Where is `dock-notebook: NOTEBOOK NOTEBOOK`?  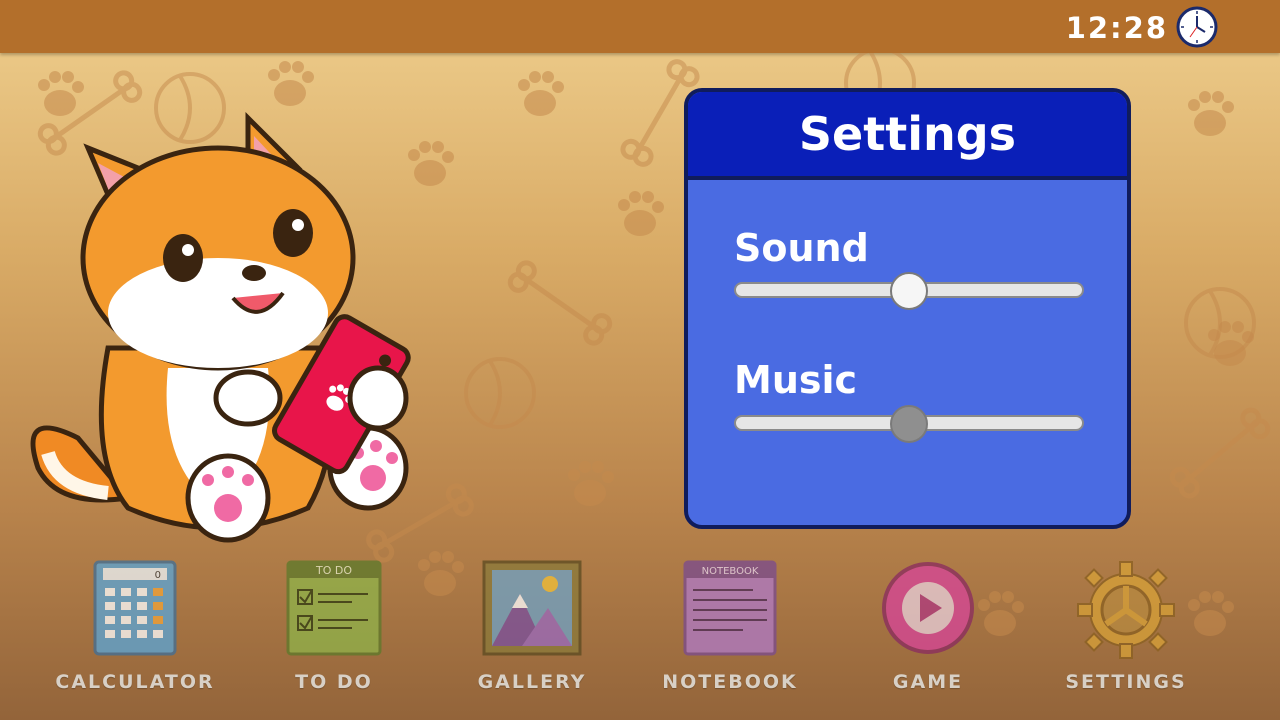 dock-notebook: NOTEBOOK NOTEBOOK is located at coordinates (730, 640).